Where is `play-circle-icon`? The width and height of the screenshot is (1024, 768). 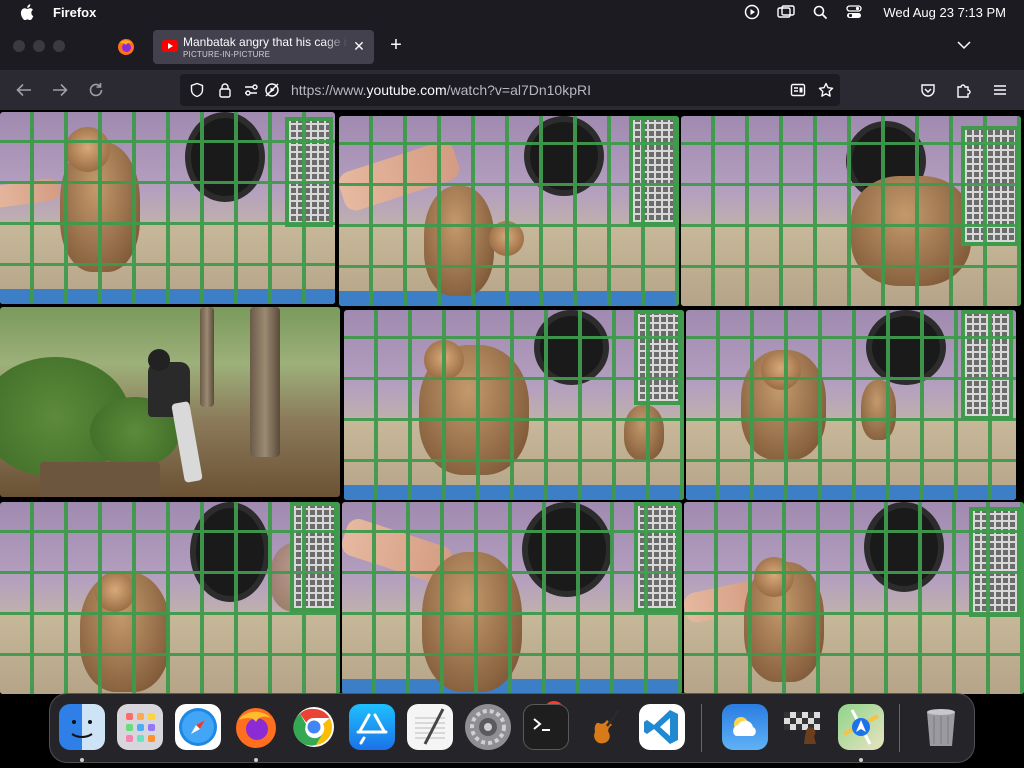 play-circle-icon is located at coordinates (752, 12).